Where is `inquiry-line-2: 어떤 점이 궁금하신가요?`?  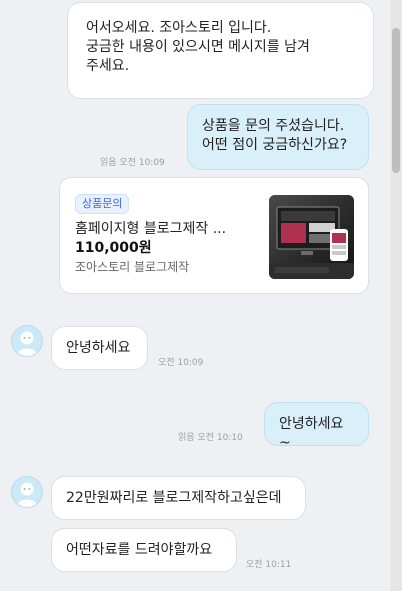 inquiry-line-2: 어떤 점이 궁금하신가요? is located at coordinates (275, 145).